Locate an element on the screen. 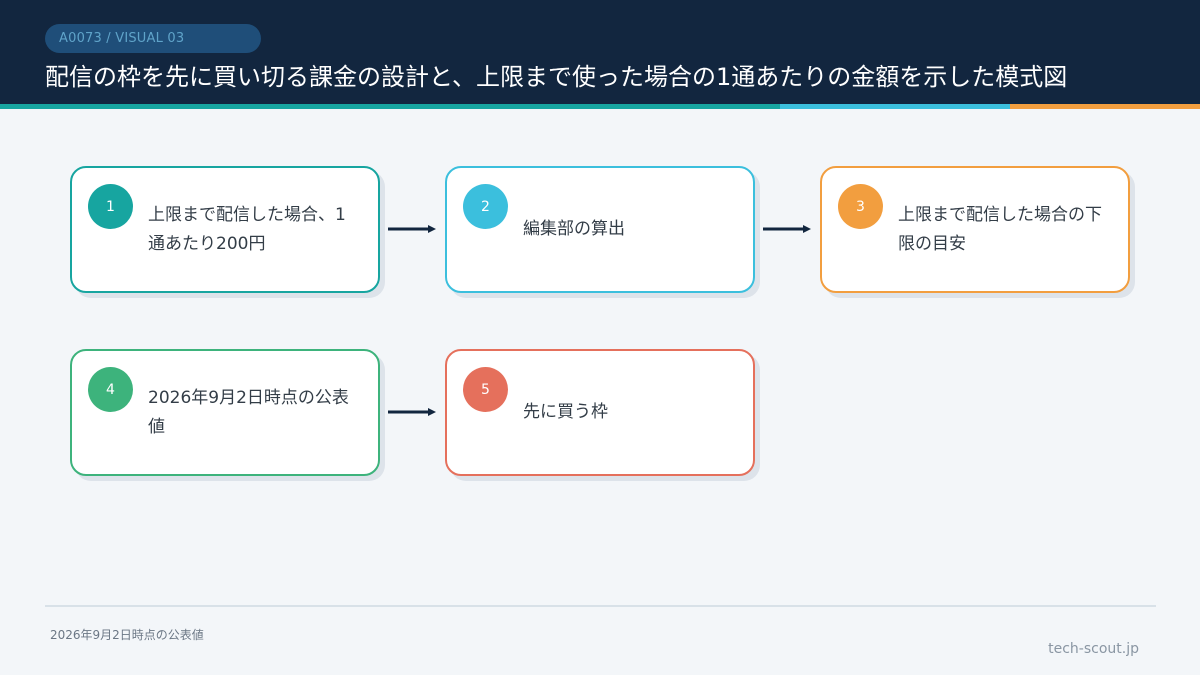 This screenshot has width=1200, height=675. step-card-4: 4 2026年9月2日時点の公表値 is located at coordinates (225, 412).